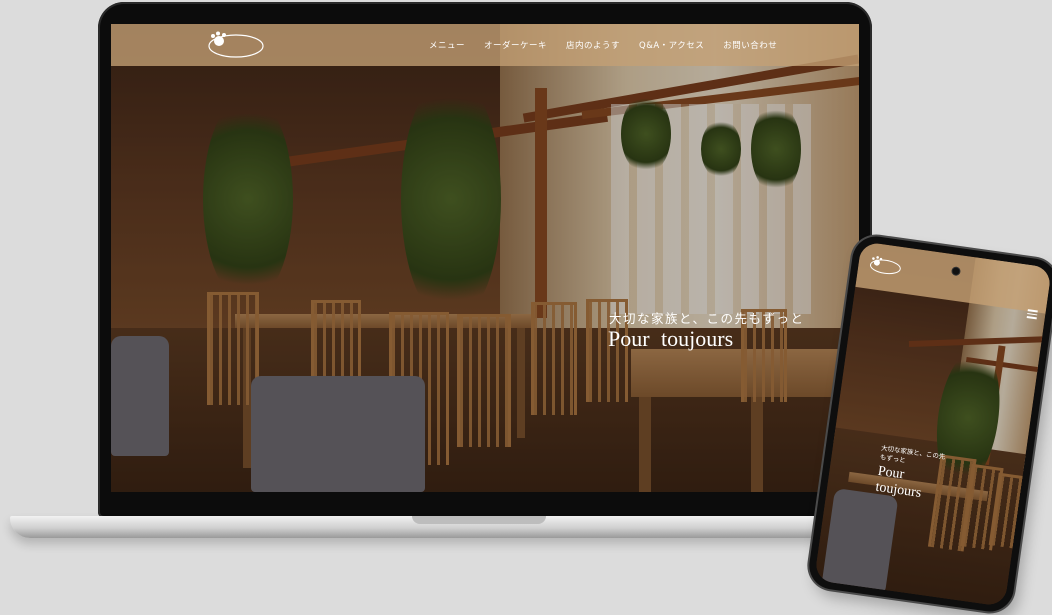 This screenshot has height=615, width=1052. I want to click on main-nav: メニュー オーダーケーキ 店内のようす Q&A・アクセス お問い合わせ, so click(603, 45).